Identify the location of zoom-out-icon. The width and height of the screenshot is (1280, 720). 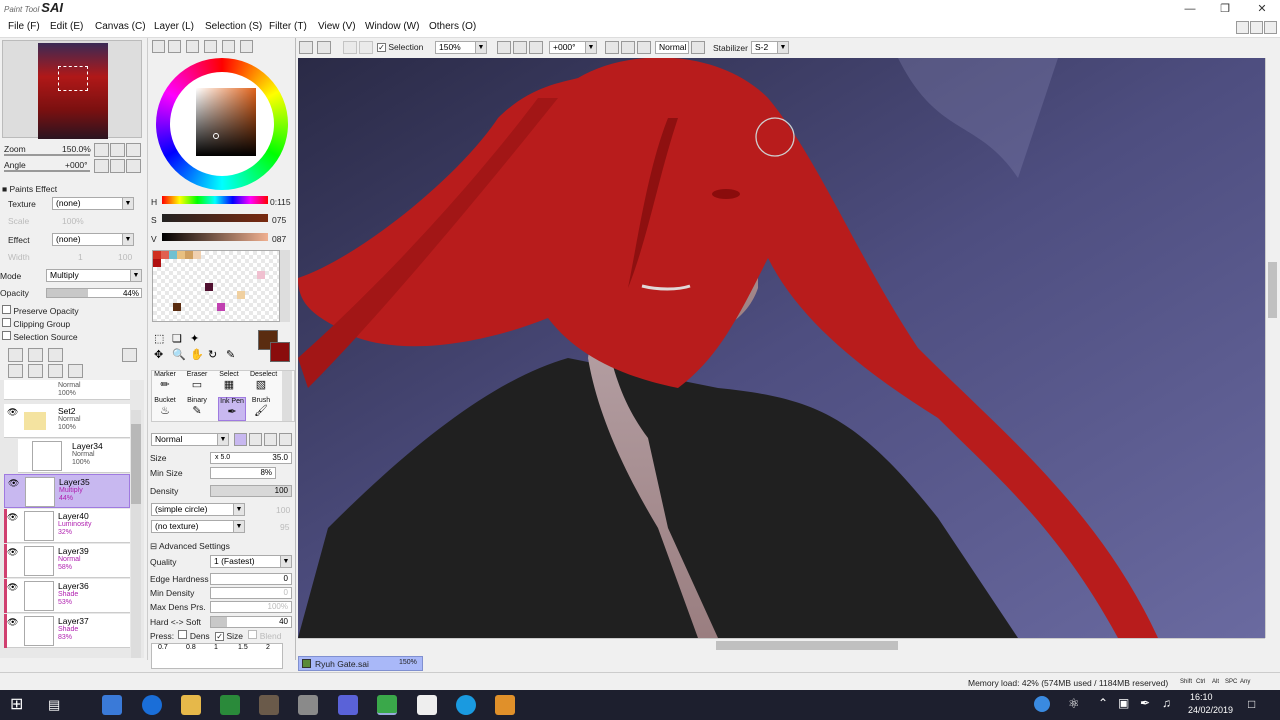
(504, 47).